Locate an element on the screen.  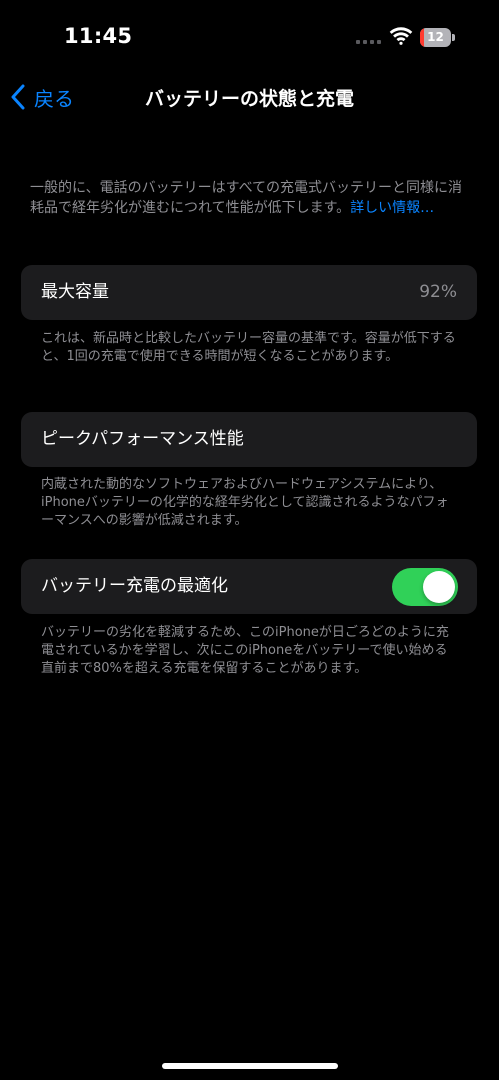
battery-icon: 12 is located at coordinates (437, 37).